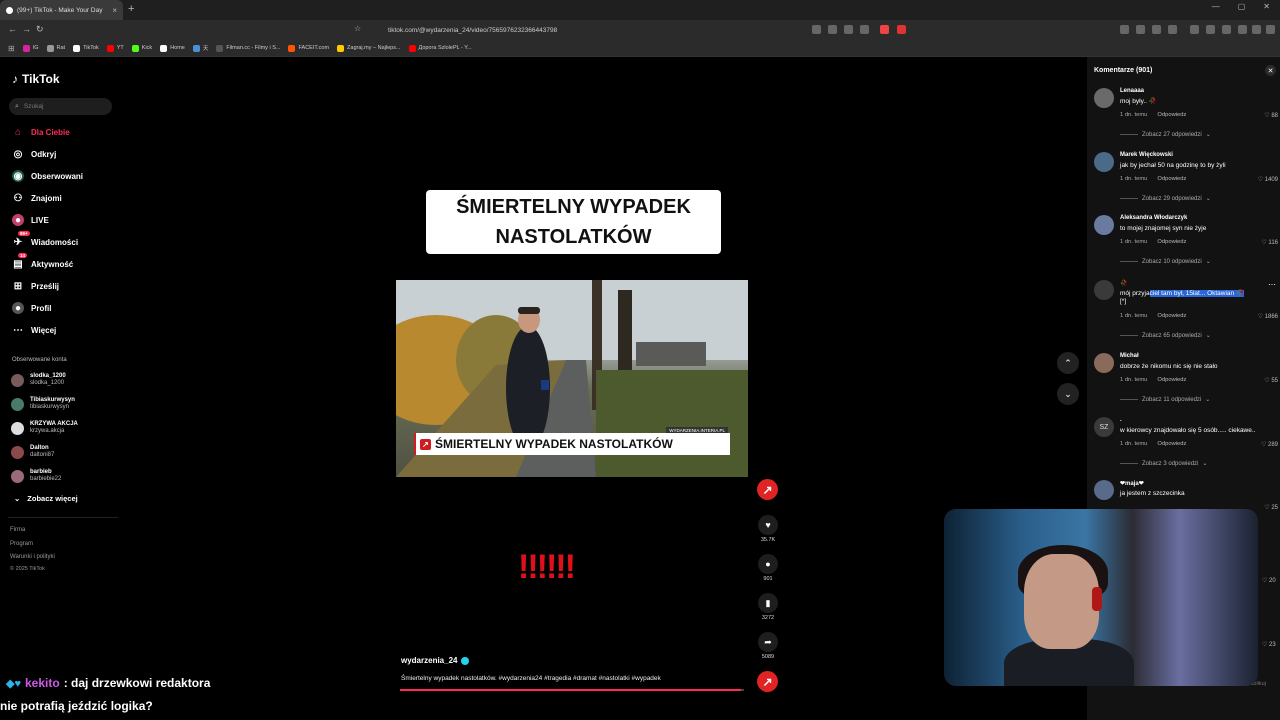 Image resolution: width=1280 pixels, height=720 pixels. I want to click on video-progress-bar, so click(572, 690).